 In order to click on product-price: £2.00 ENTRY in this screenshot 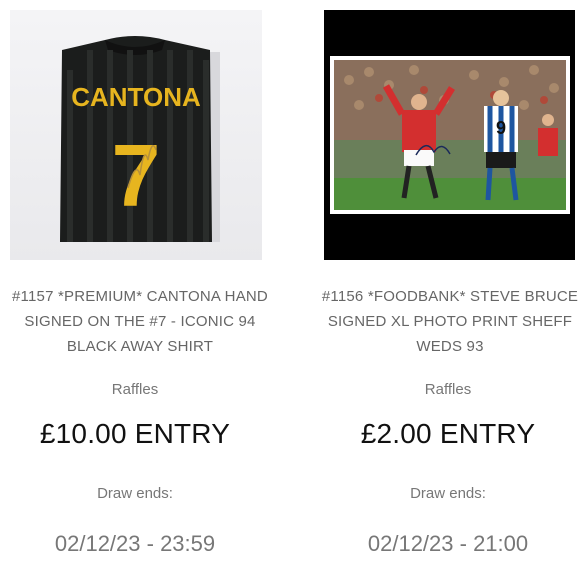, I will do `click(448, 433)`.